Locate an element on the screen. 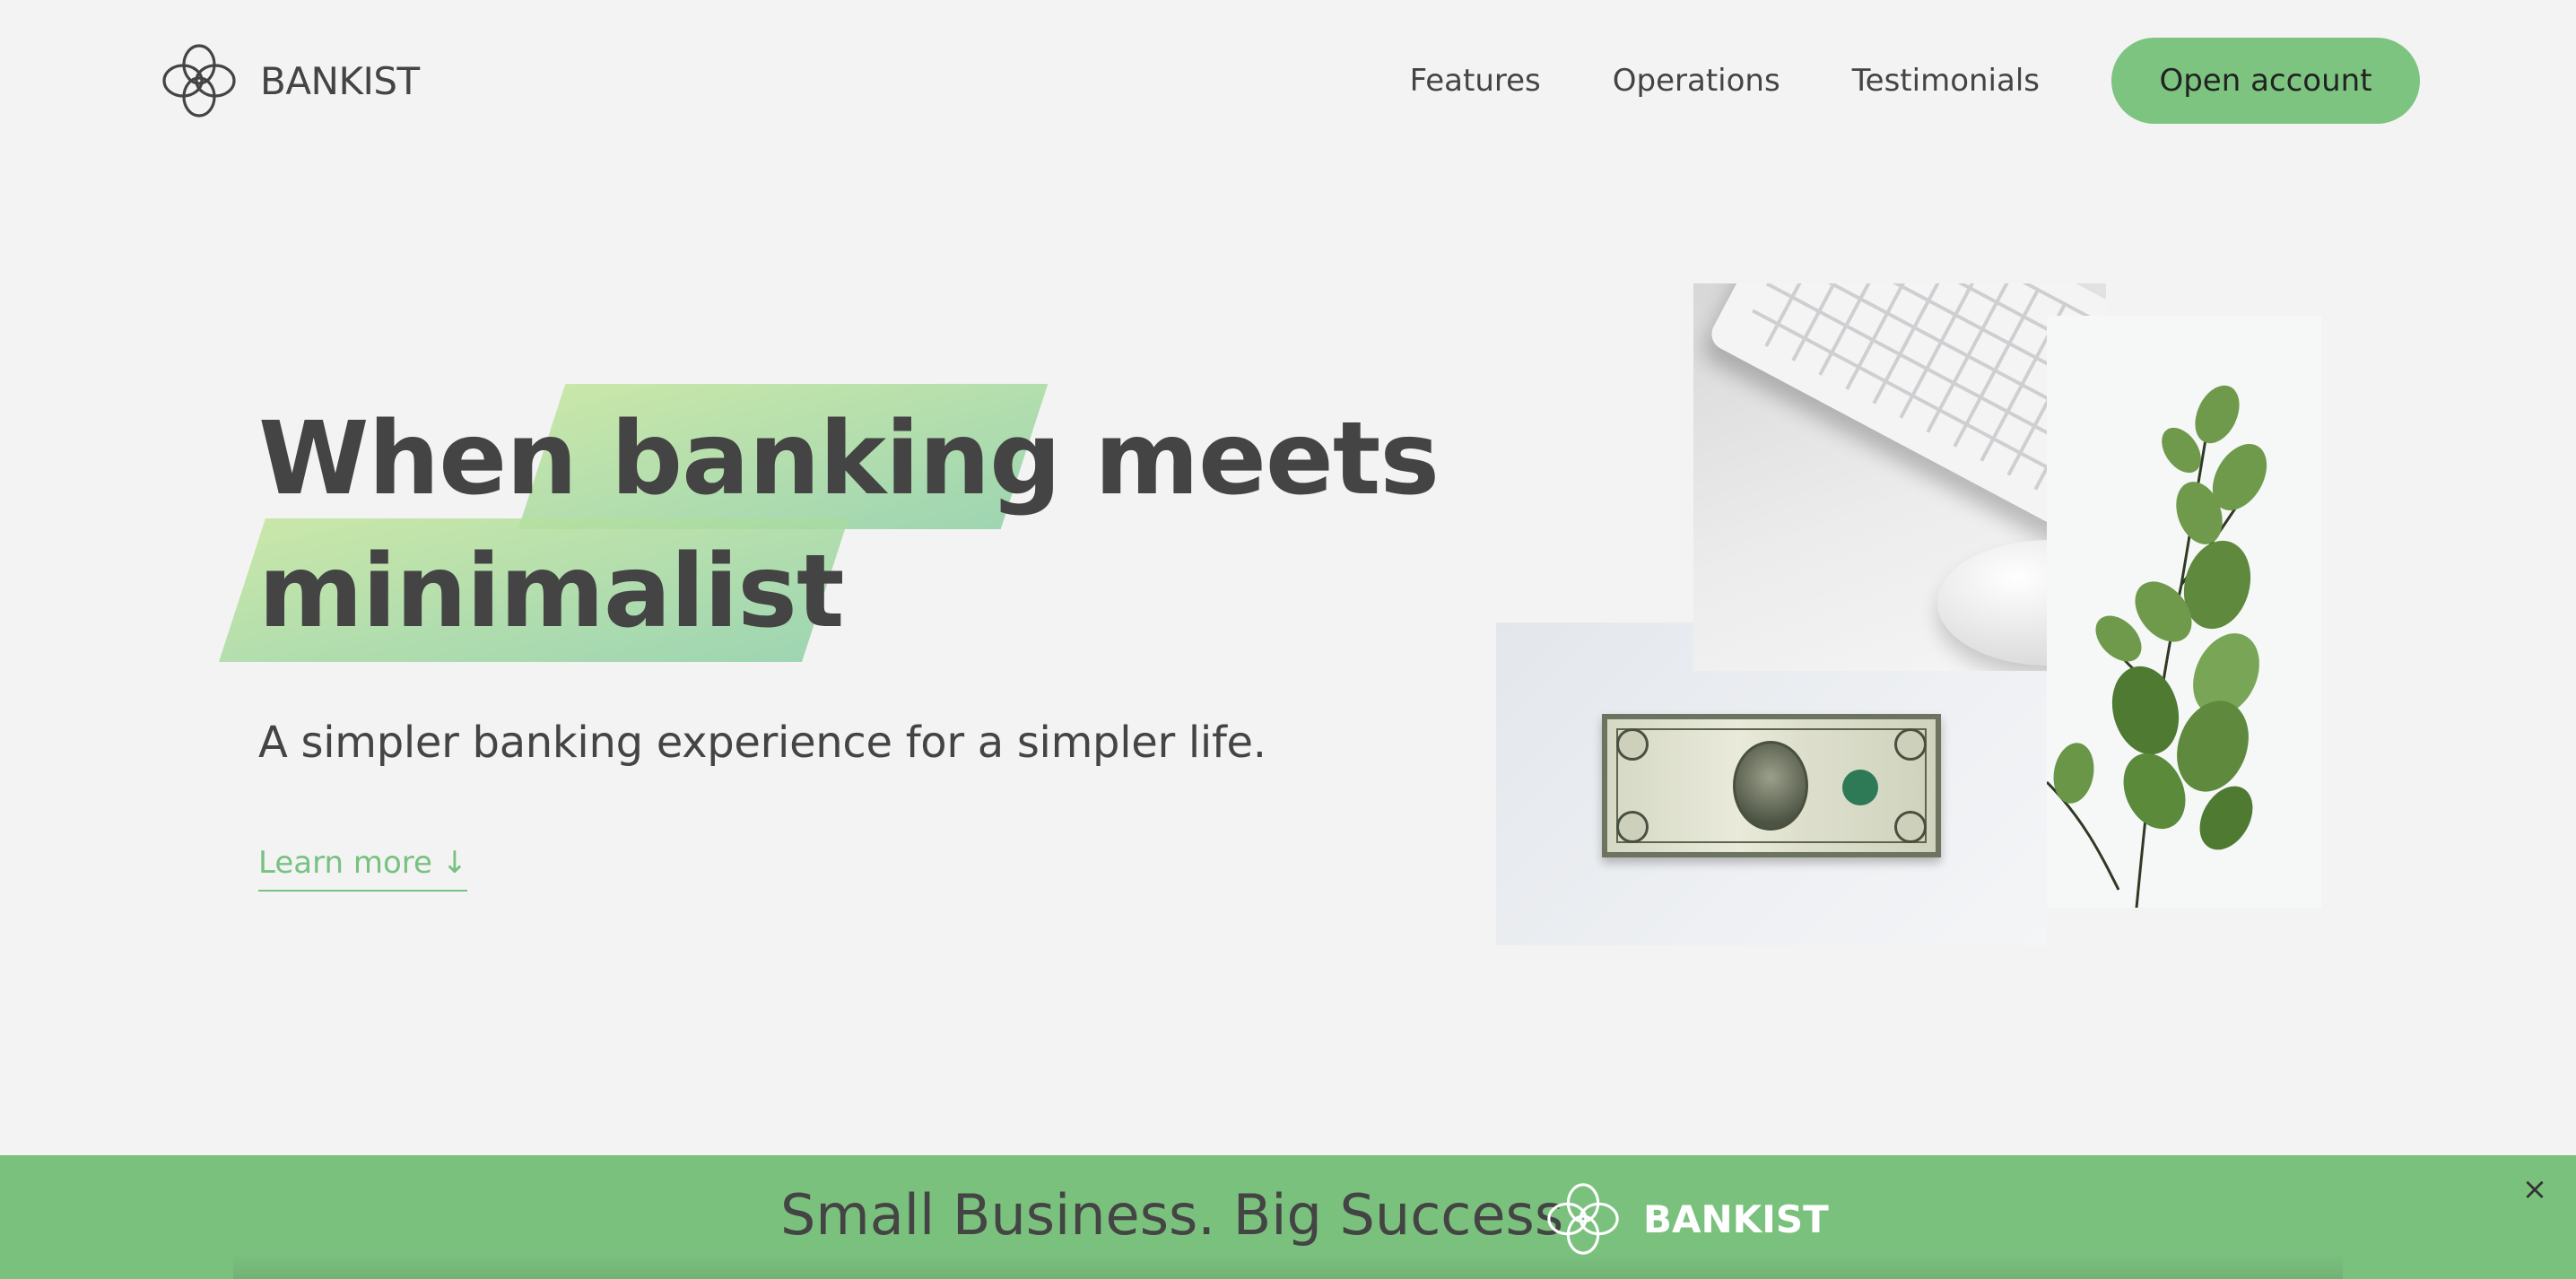 This screenshot has width=2576, height=1279. dollar-bill is located at coordinates (1771, 785).